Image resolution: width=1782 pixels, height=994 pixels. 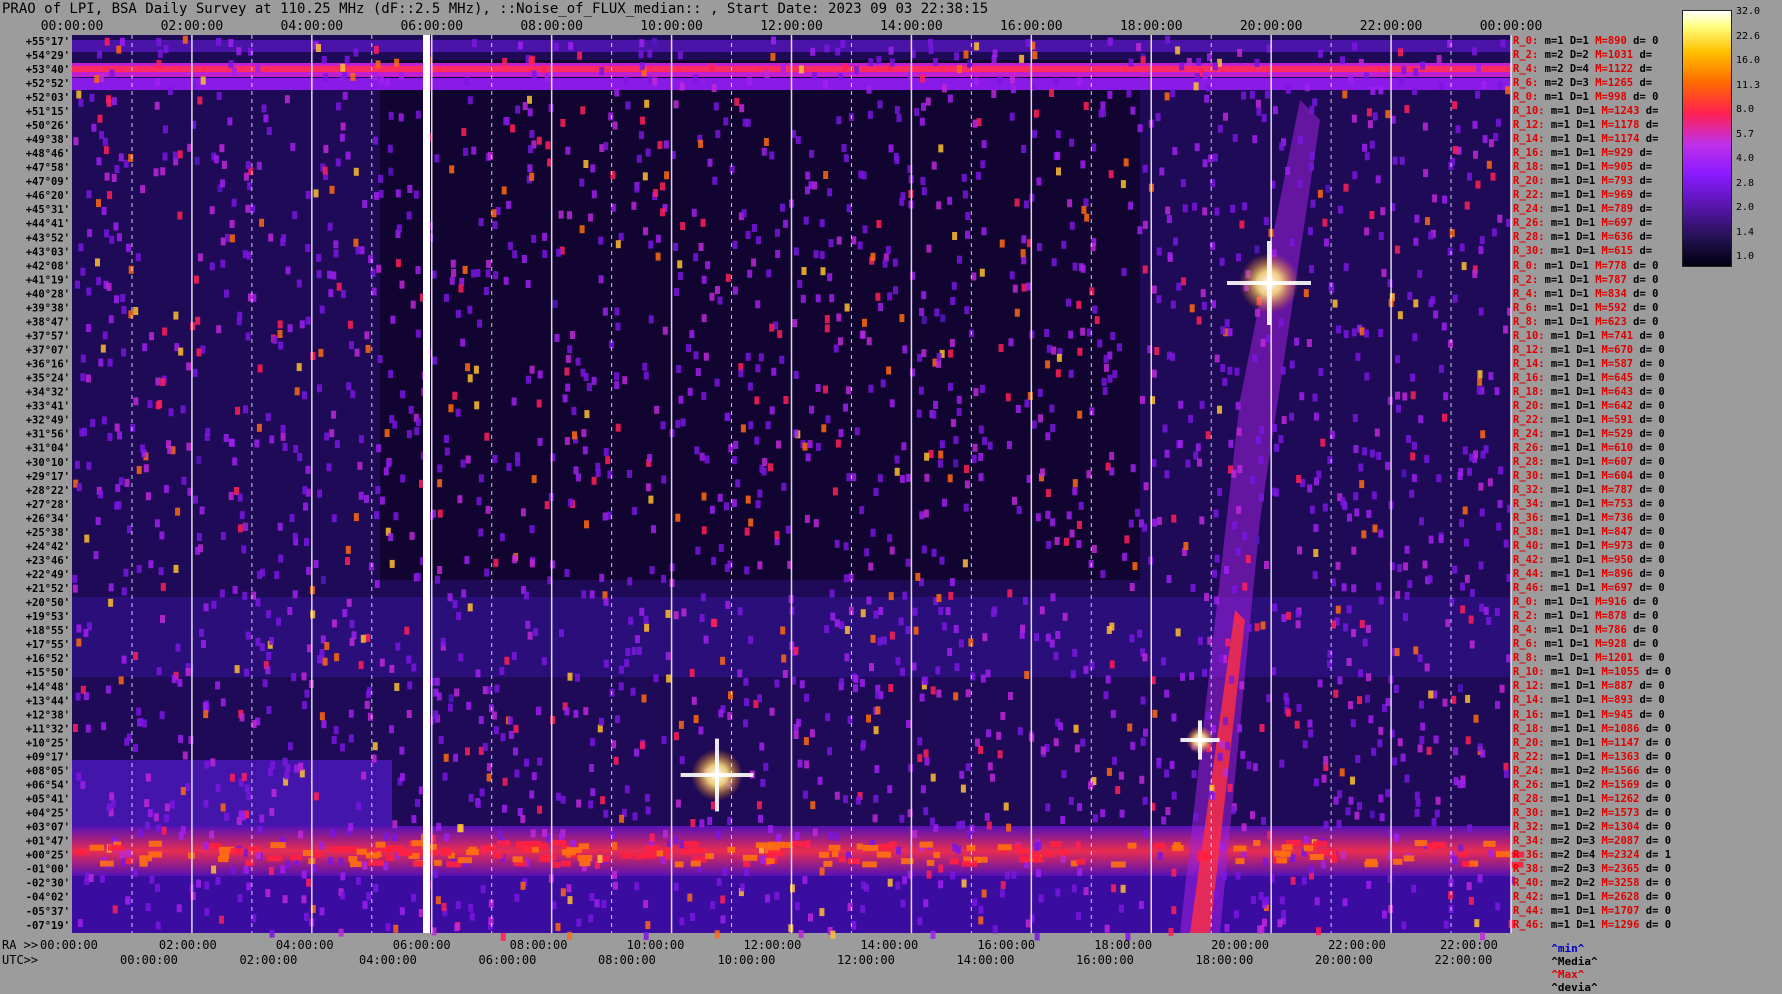 What do you see at coordinates (48, 280) in the screenshot?
I see `declination-label: +41°19'` at bounding box center [48, 280].